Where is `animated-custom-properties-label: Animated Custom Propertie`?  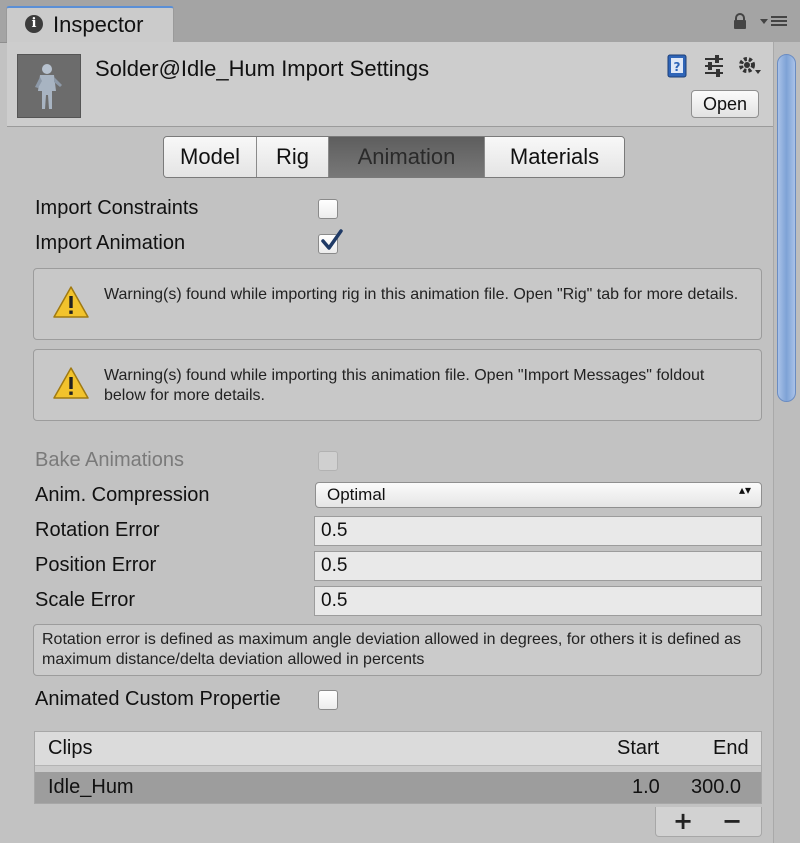
animated-custom-properties-label: Animated Custom Propertie is located at coordinates (158, 699).